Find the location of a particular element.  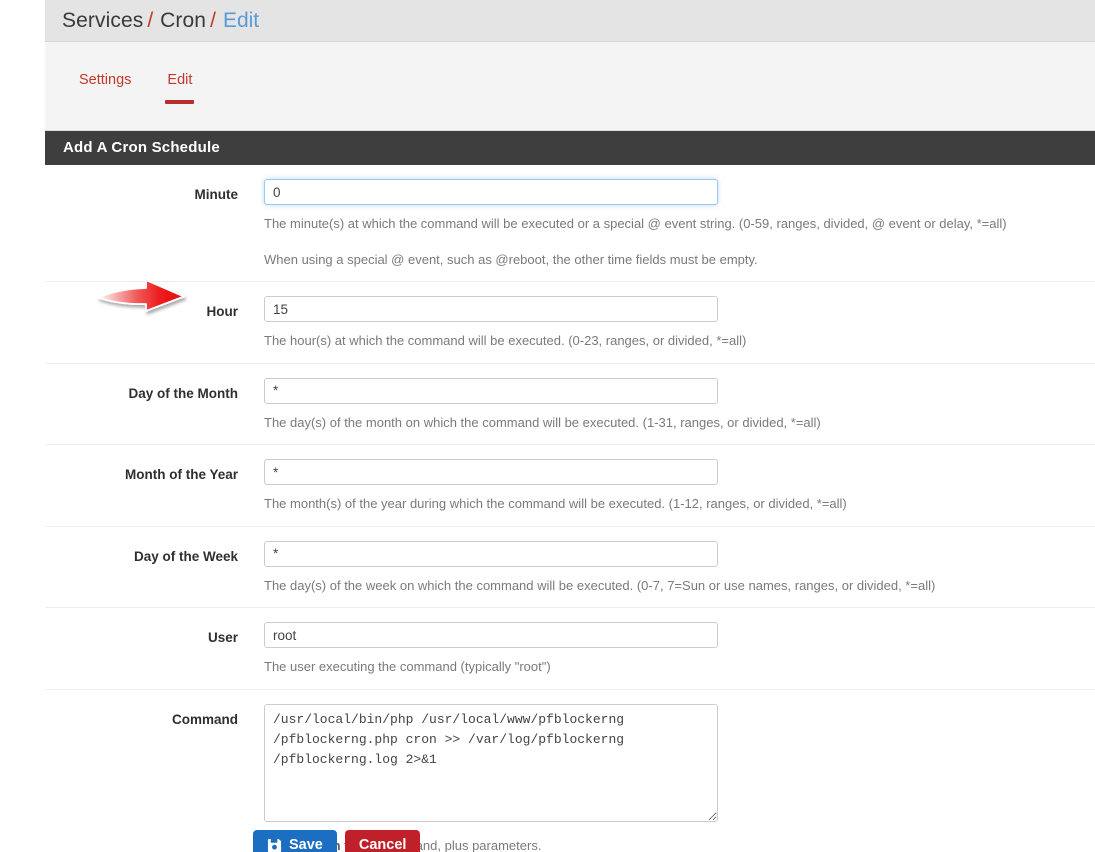

cancel-button: Cancel is located at coordinates (382, 841).